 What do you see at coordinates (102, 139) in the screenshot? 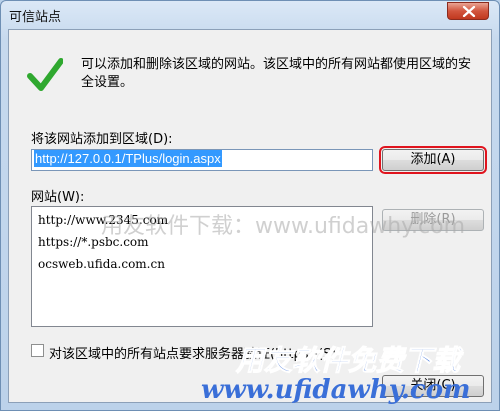
I see `add-zone-label: 将该网站添加到区域(D):` at bounding box center [102, 139].